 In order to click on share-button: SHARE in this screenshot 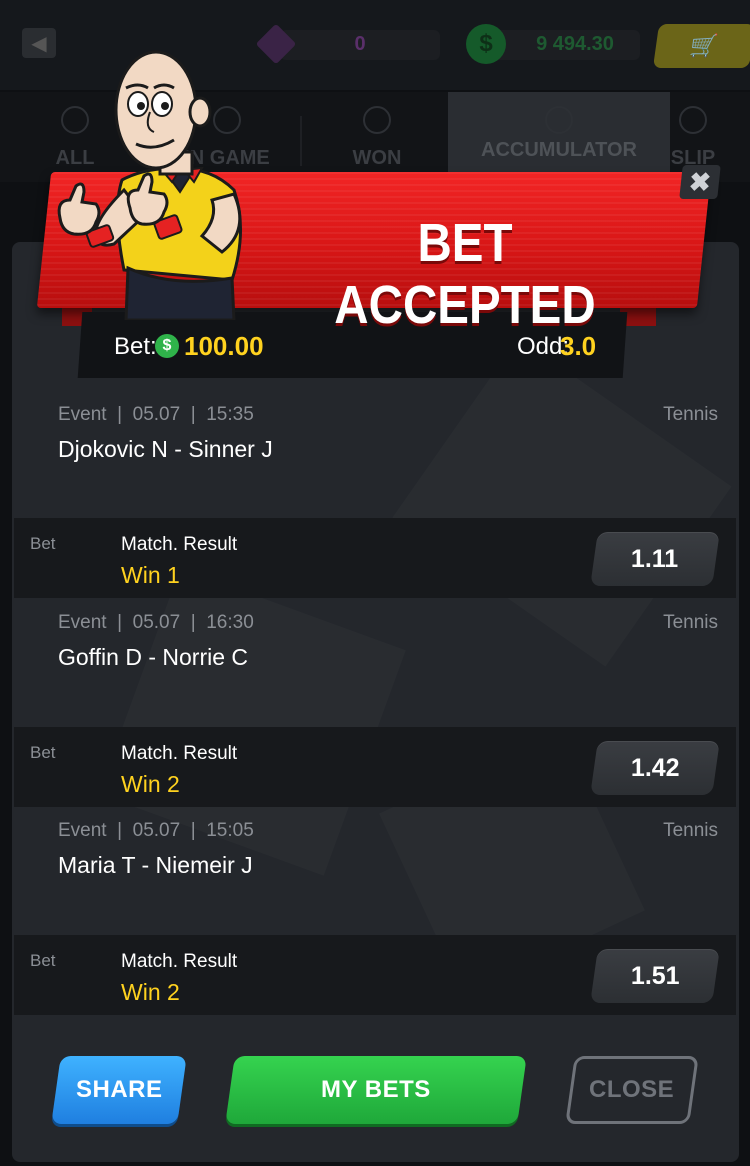, I will do `click(119, 1090)`.